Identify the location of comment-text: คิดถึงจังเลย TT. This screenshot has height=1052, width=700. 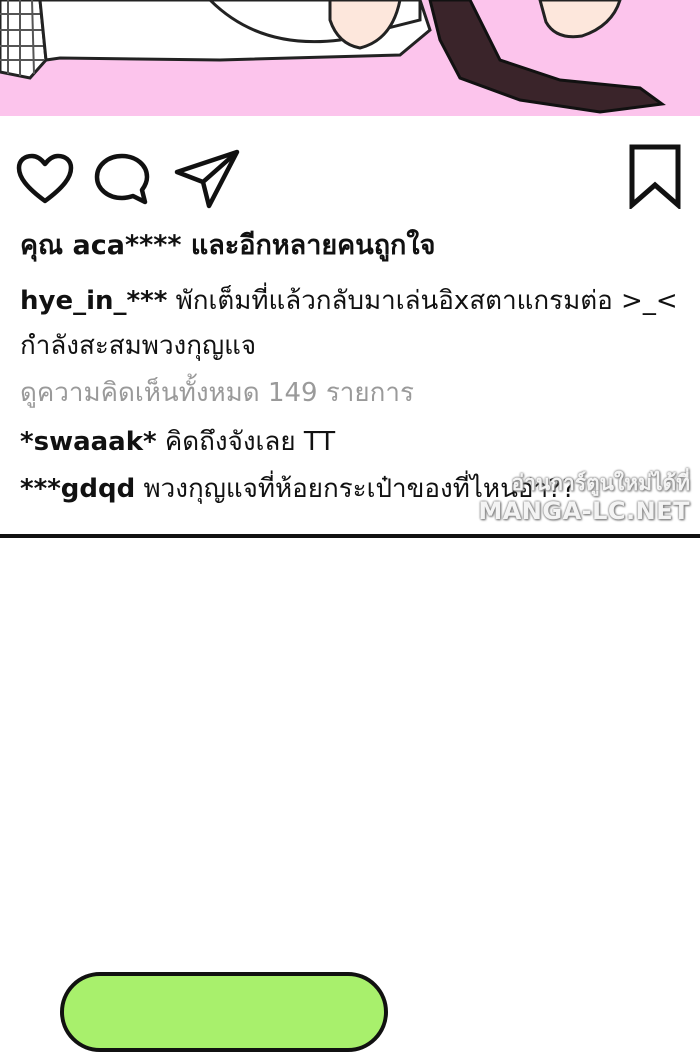
(250, 442).